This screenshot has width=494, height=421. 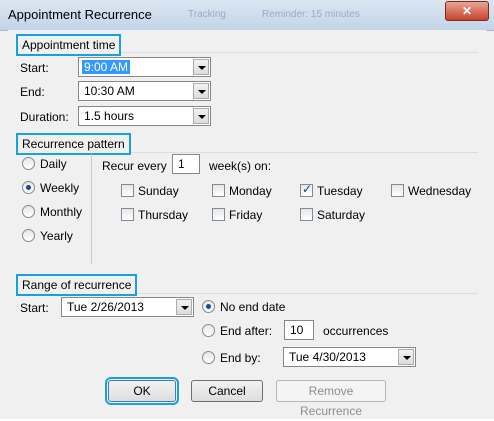 I want to click on pattern-yearly-label: Yearly, so click(x=56, y=236).